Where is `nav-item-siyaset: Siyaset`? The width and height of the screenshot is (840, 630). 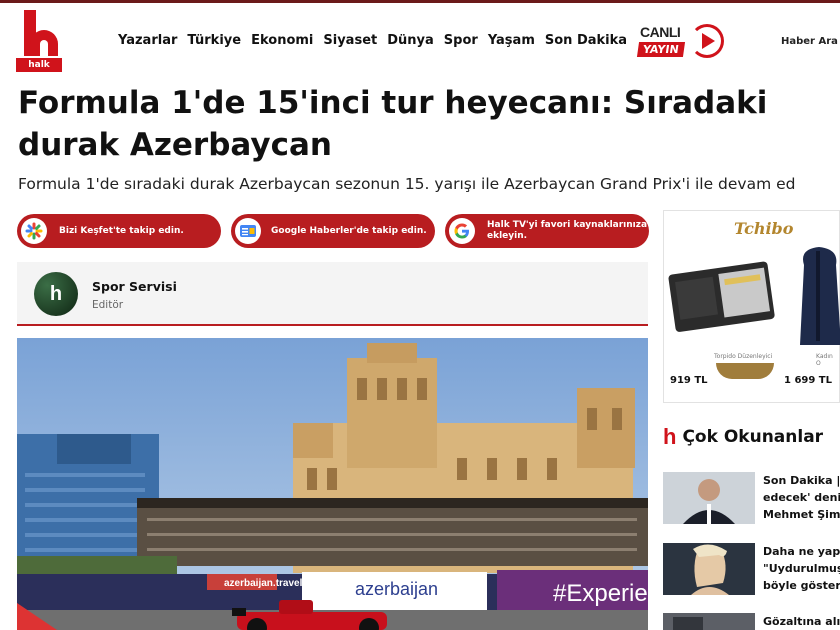 nav-item-siyaset: Siyaset is located at coordinates (350, 40).